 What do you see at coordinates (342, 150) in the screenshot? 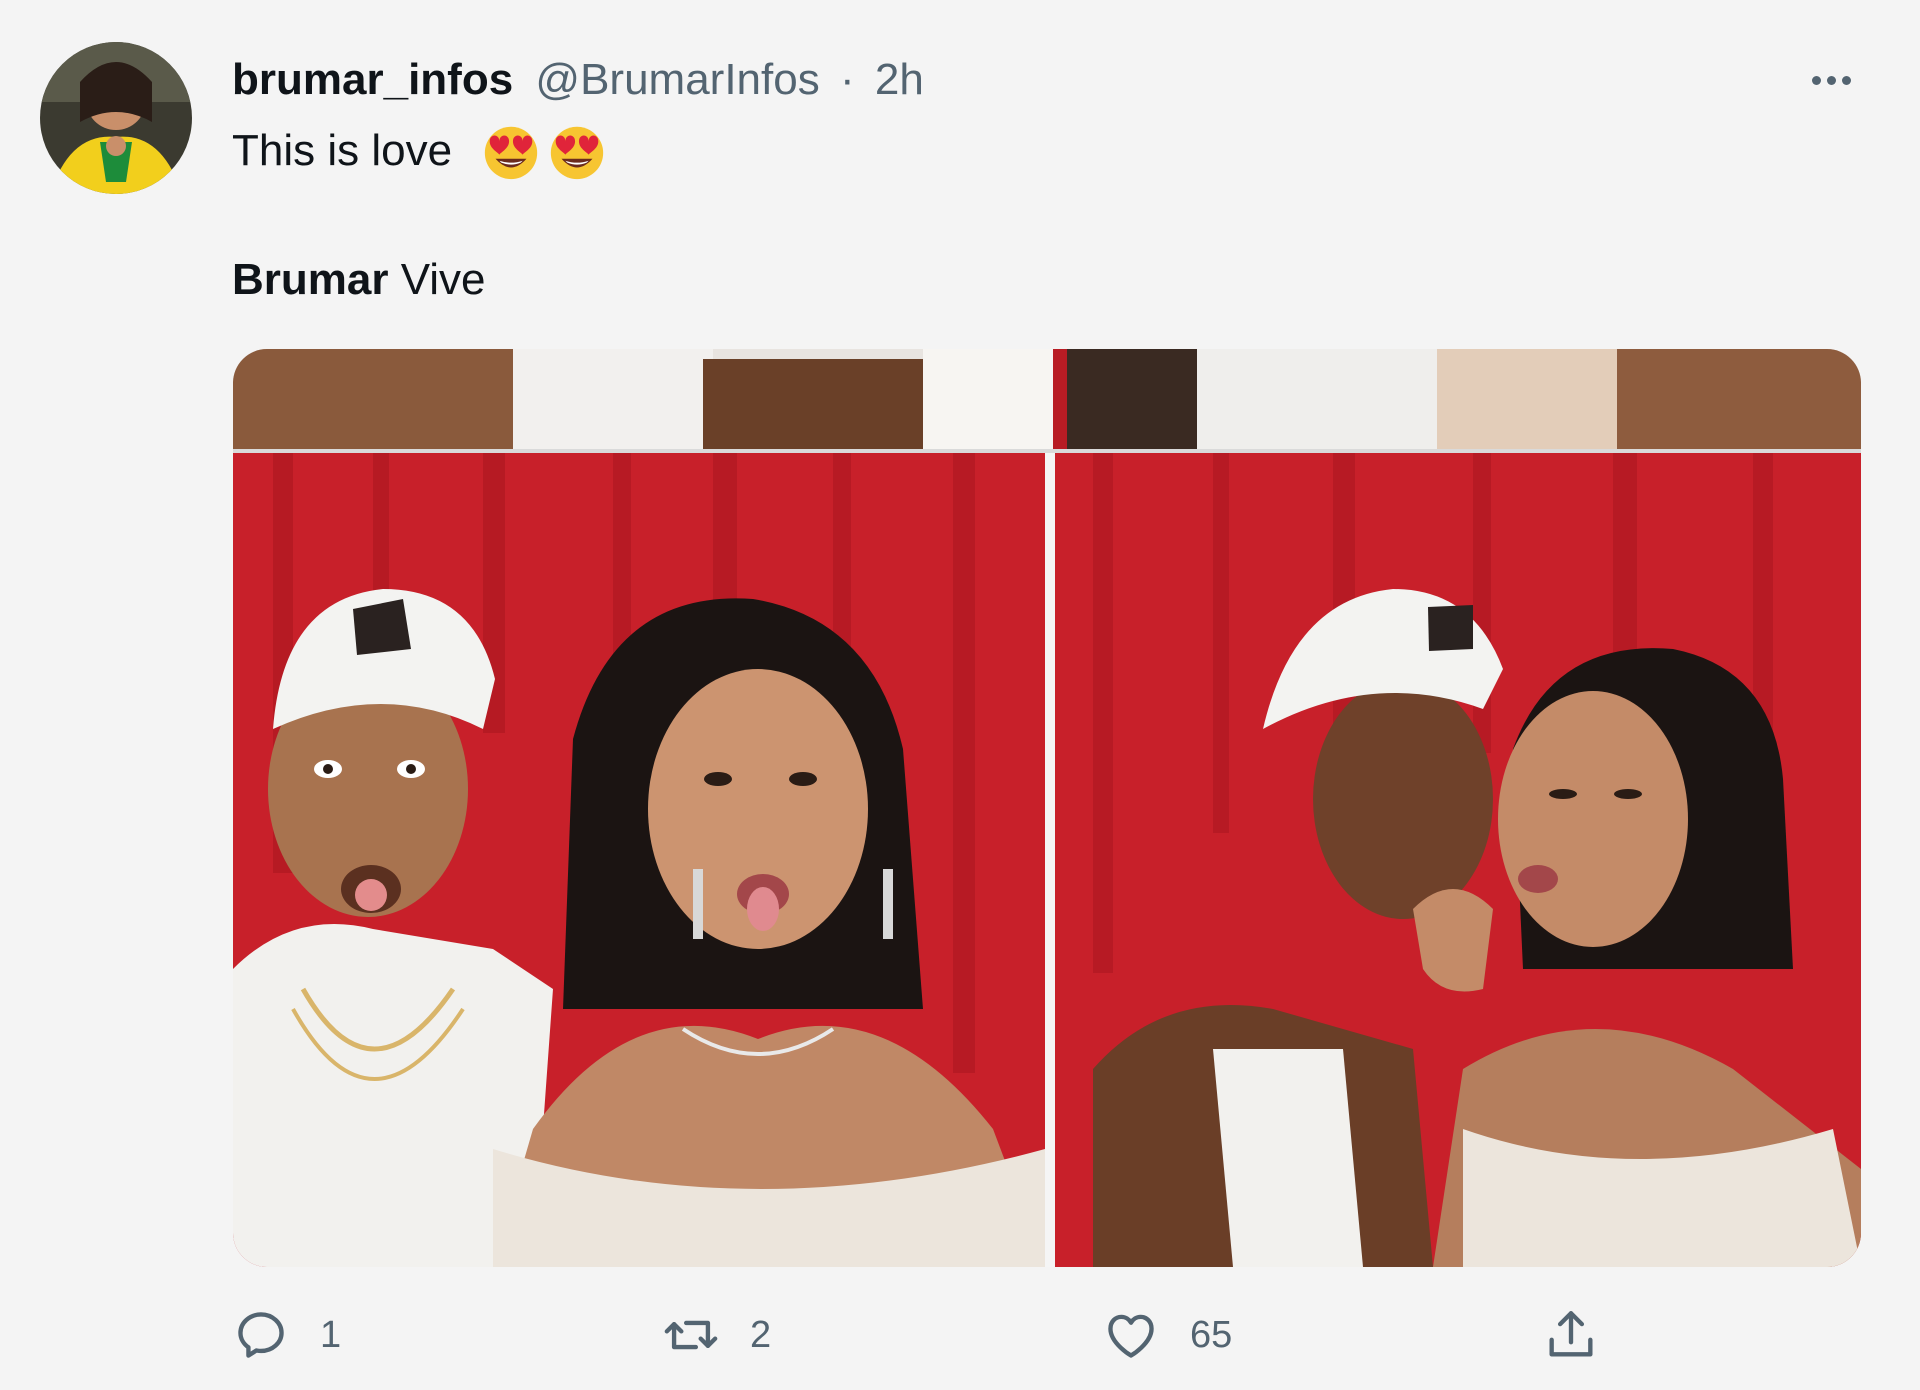
I see `tweet-text-body: This is love` at bounding box center [342, 150].